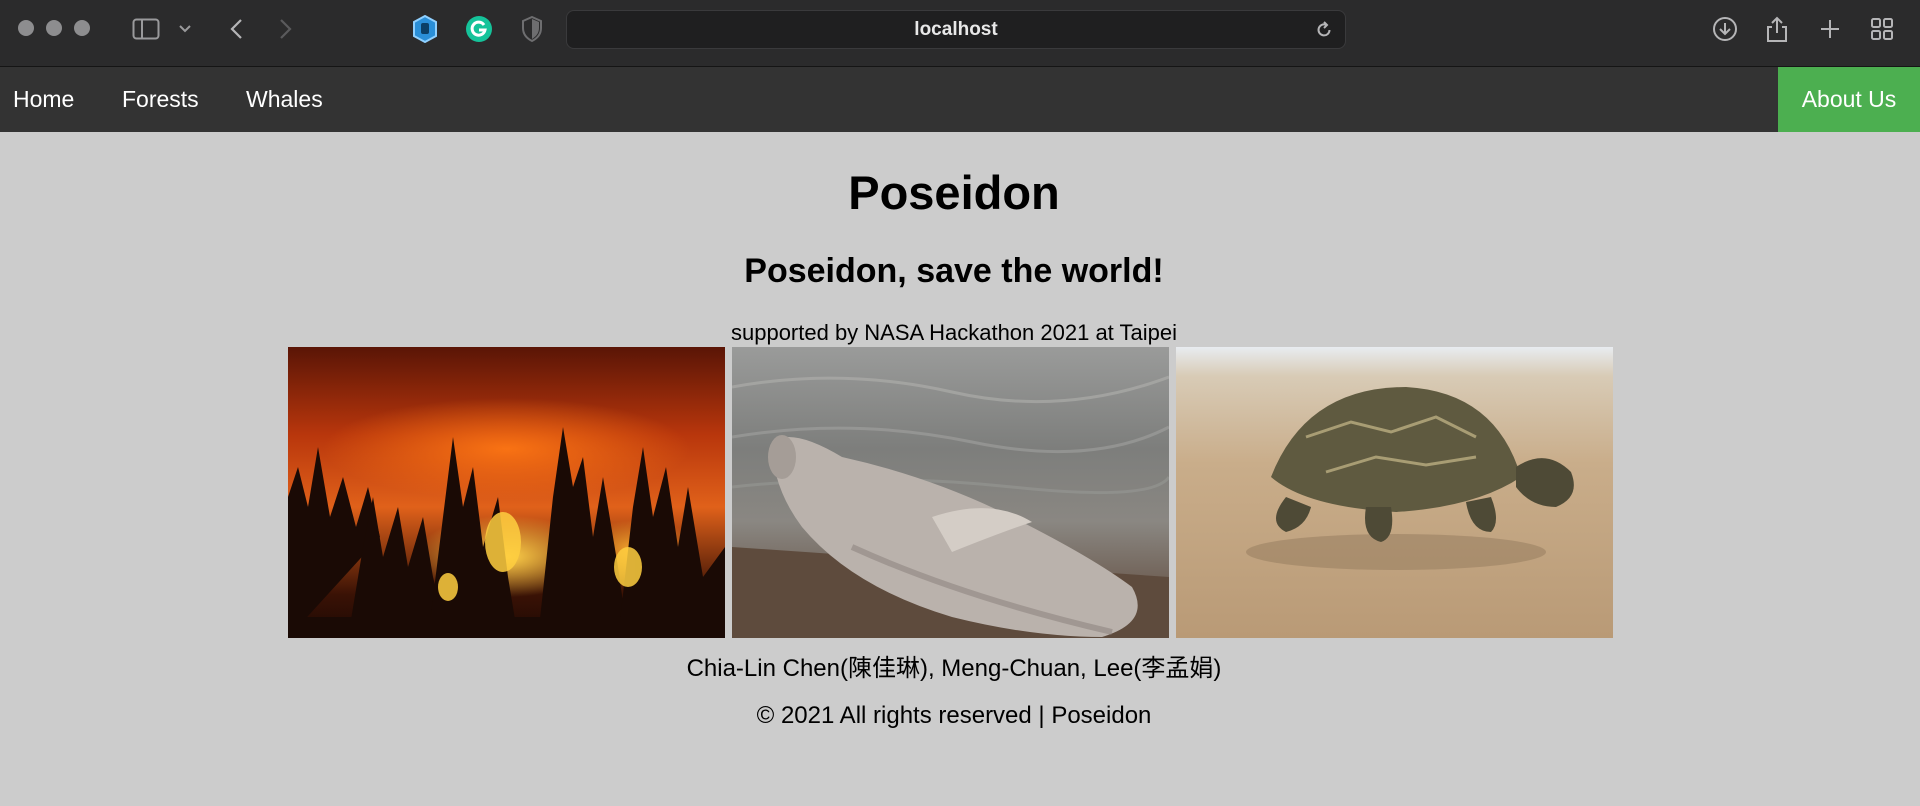 The height and width of the screenshot is (806, 1920). I want to click on close-window-button, so click(26, 28).